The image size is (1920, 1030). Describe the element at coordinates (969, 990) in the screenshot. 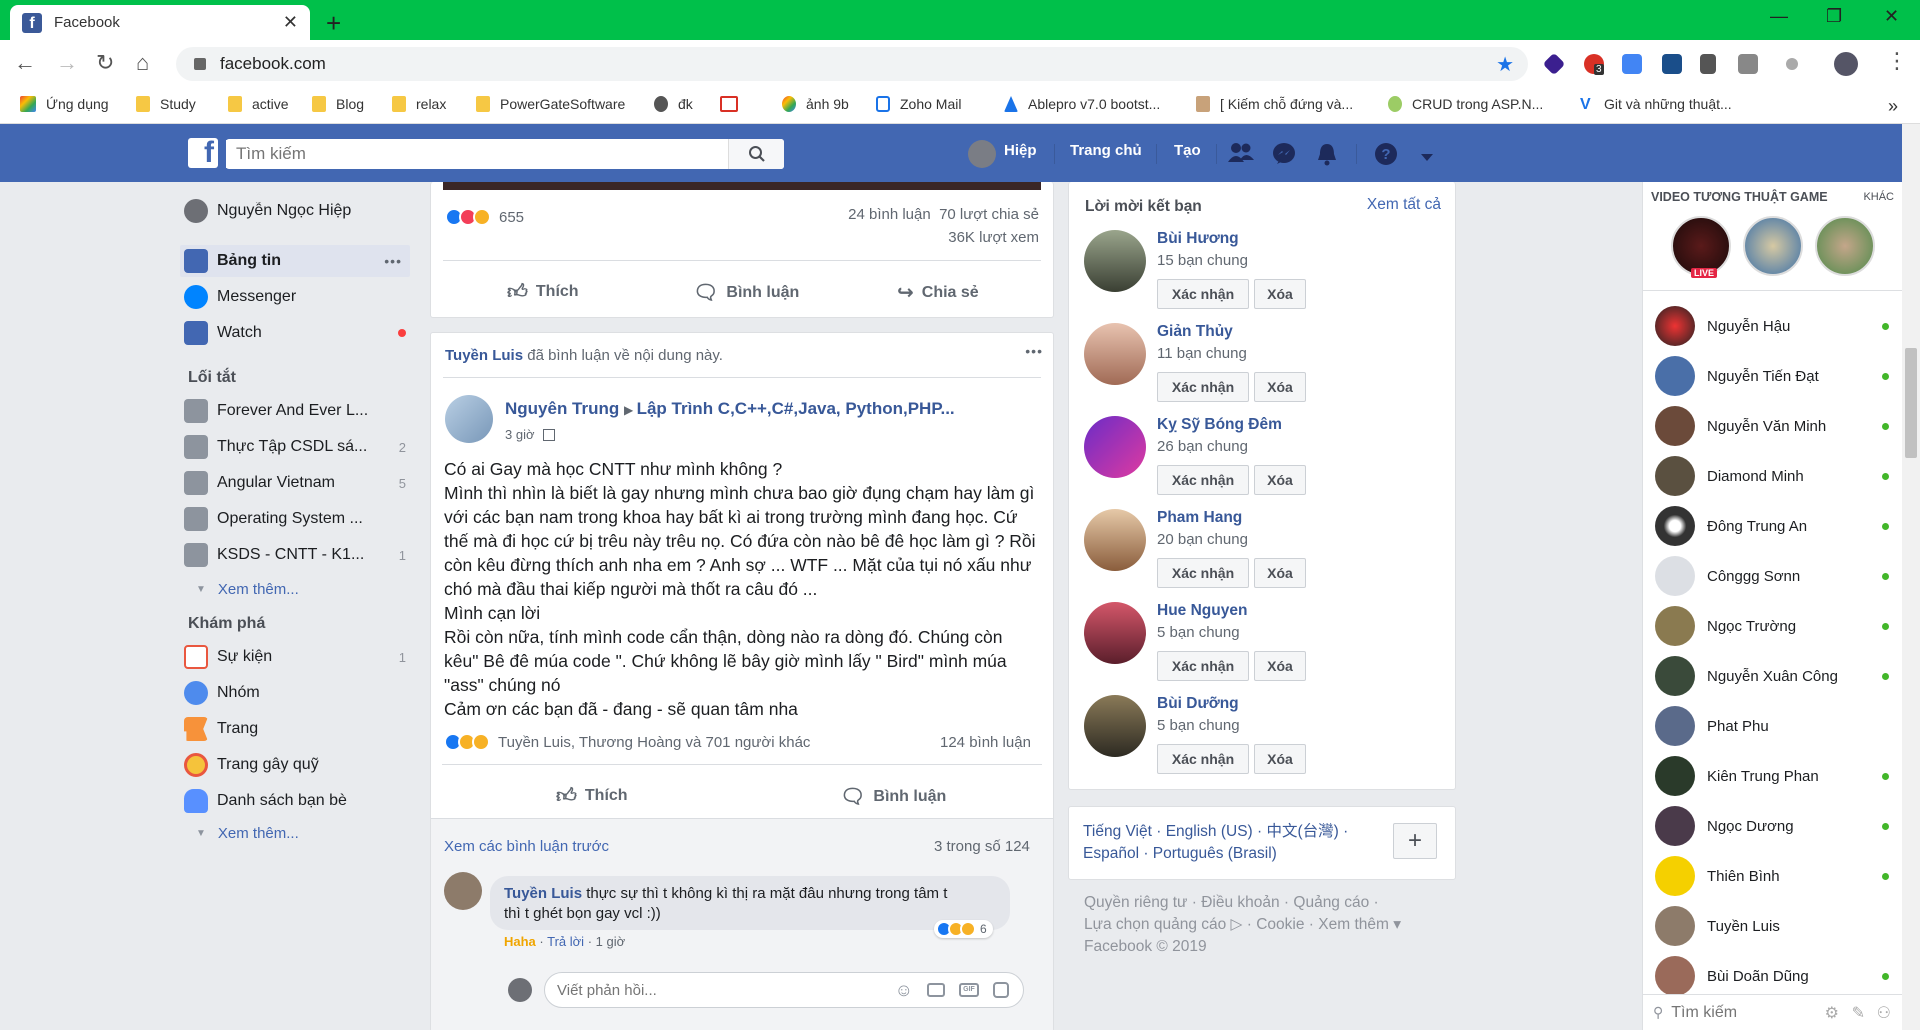

I see `gif-icon: GIF` at that location.